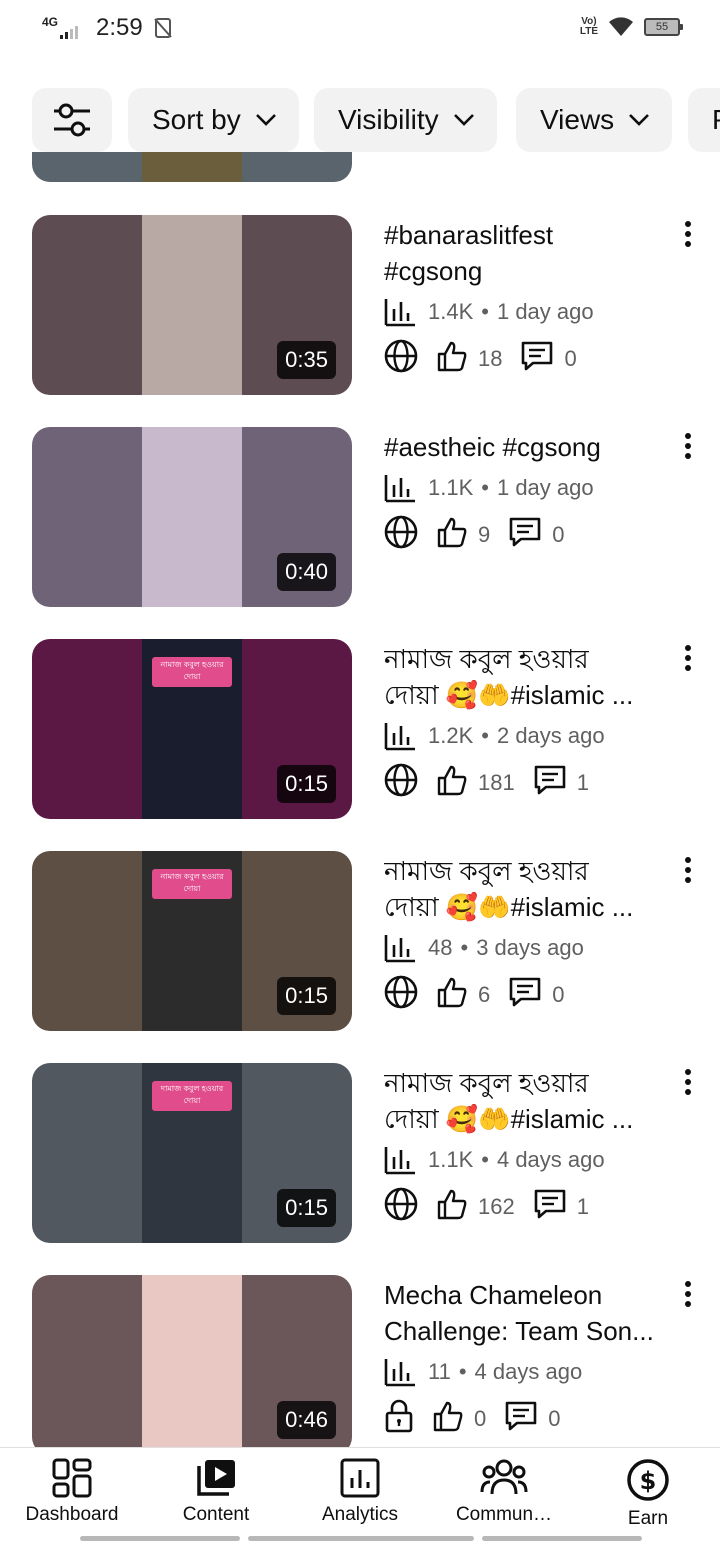 The width and height of the screenshot is (720, 1544). I want to click on nav-content: Content, so click(216, 1498).